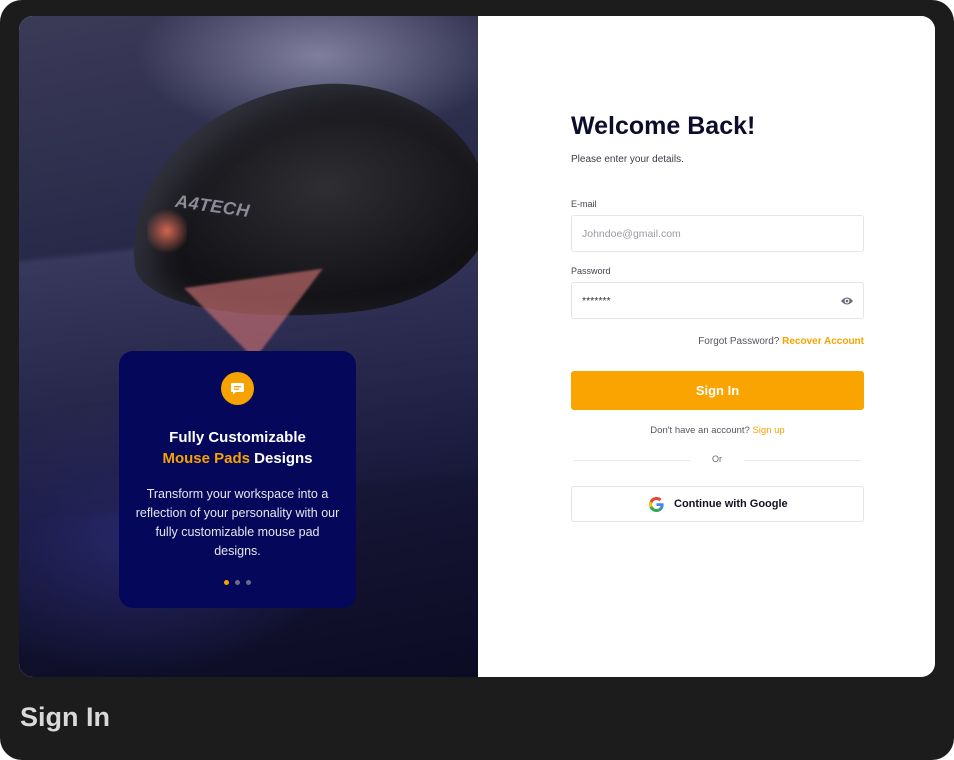 The width and height of the screenshot is (954, 760). I want to click on promo-title: Fully Customizable Mouse Pads Designs, so click(237, 448).